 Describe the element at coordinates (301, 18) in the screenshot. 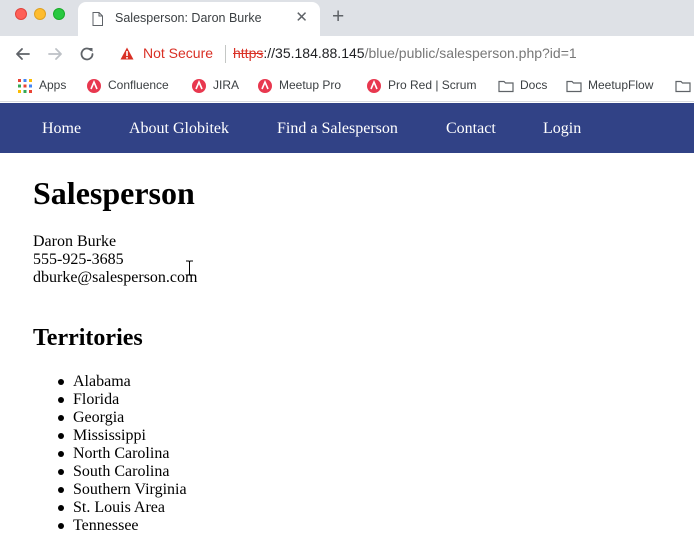

I see `tab-close-icon: ✕` at that location.